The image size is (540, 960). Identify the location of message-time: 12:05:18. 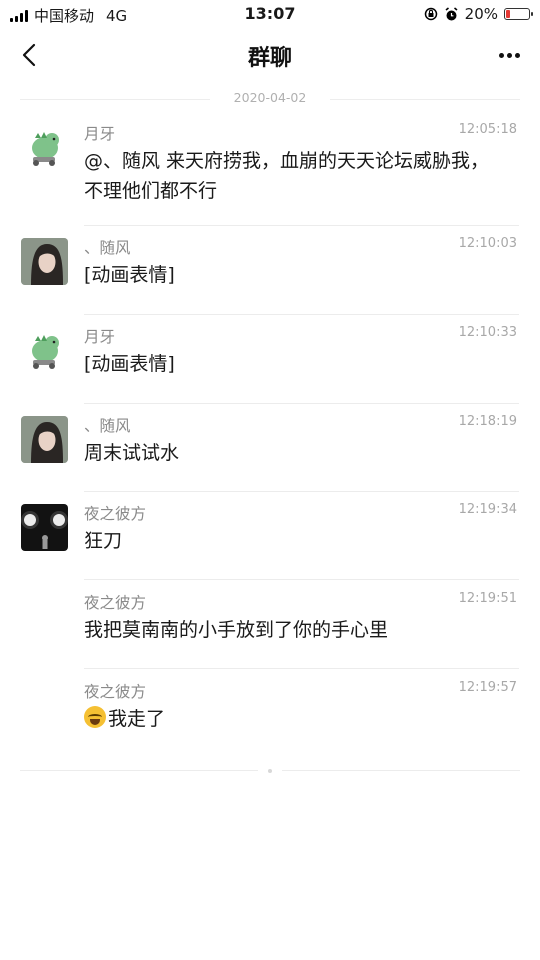
(487, 129).